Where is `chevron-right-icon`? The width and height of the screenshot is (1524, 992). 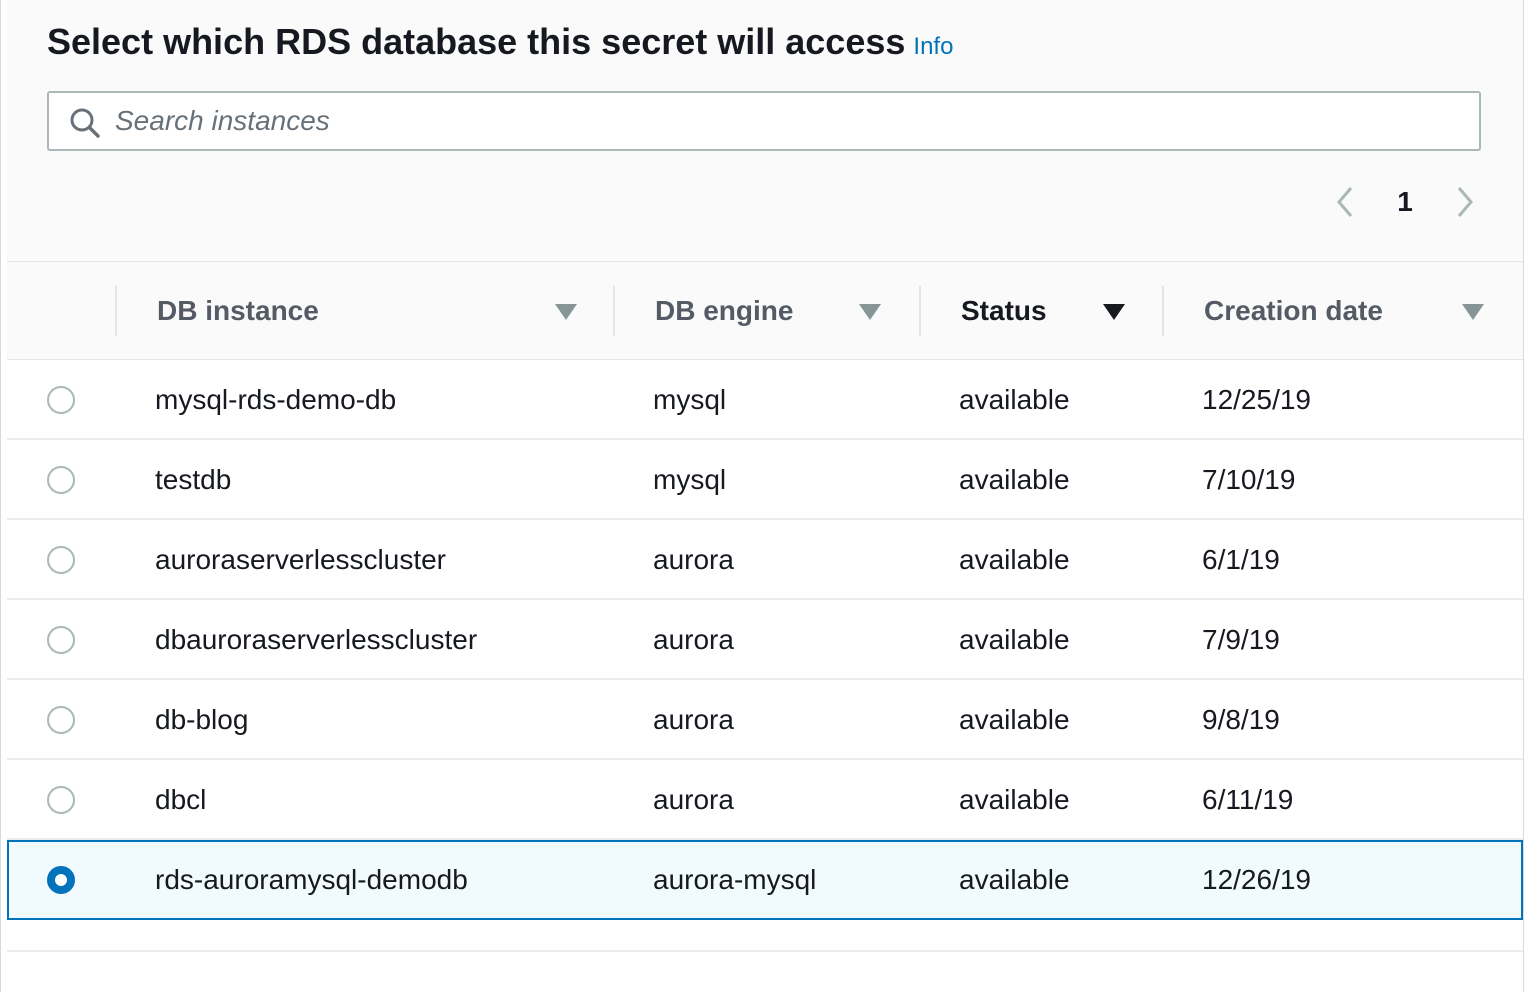
chevron-right-icon is located at coordinates (1465, 202).